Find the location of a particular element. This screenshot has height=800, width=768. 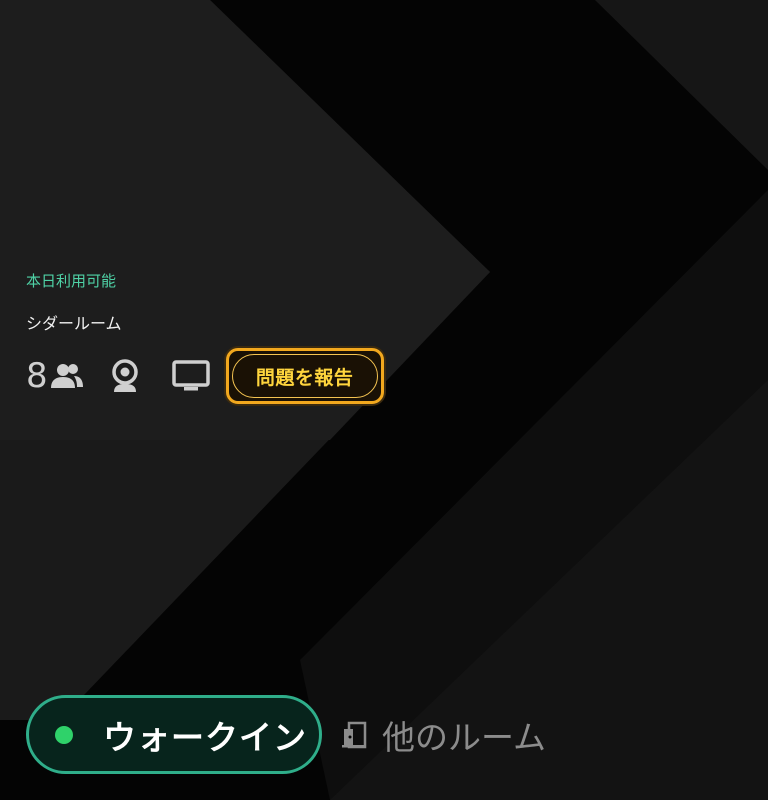

bottom-action-bar: ウォークイン 他のルーム is located at coordinates (286, 734).